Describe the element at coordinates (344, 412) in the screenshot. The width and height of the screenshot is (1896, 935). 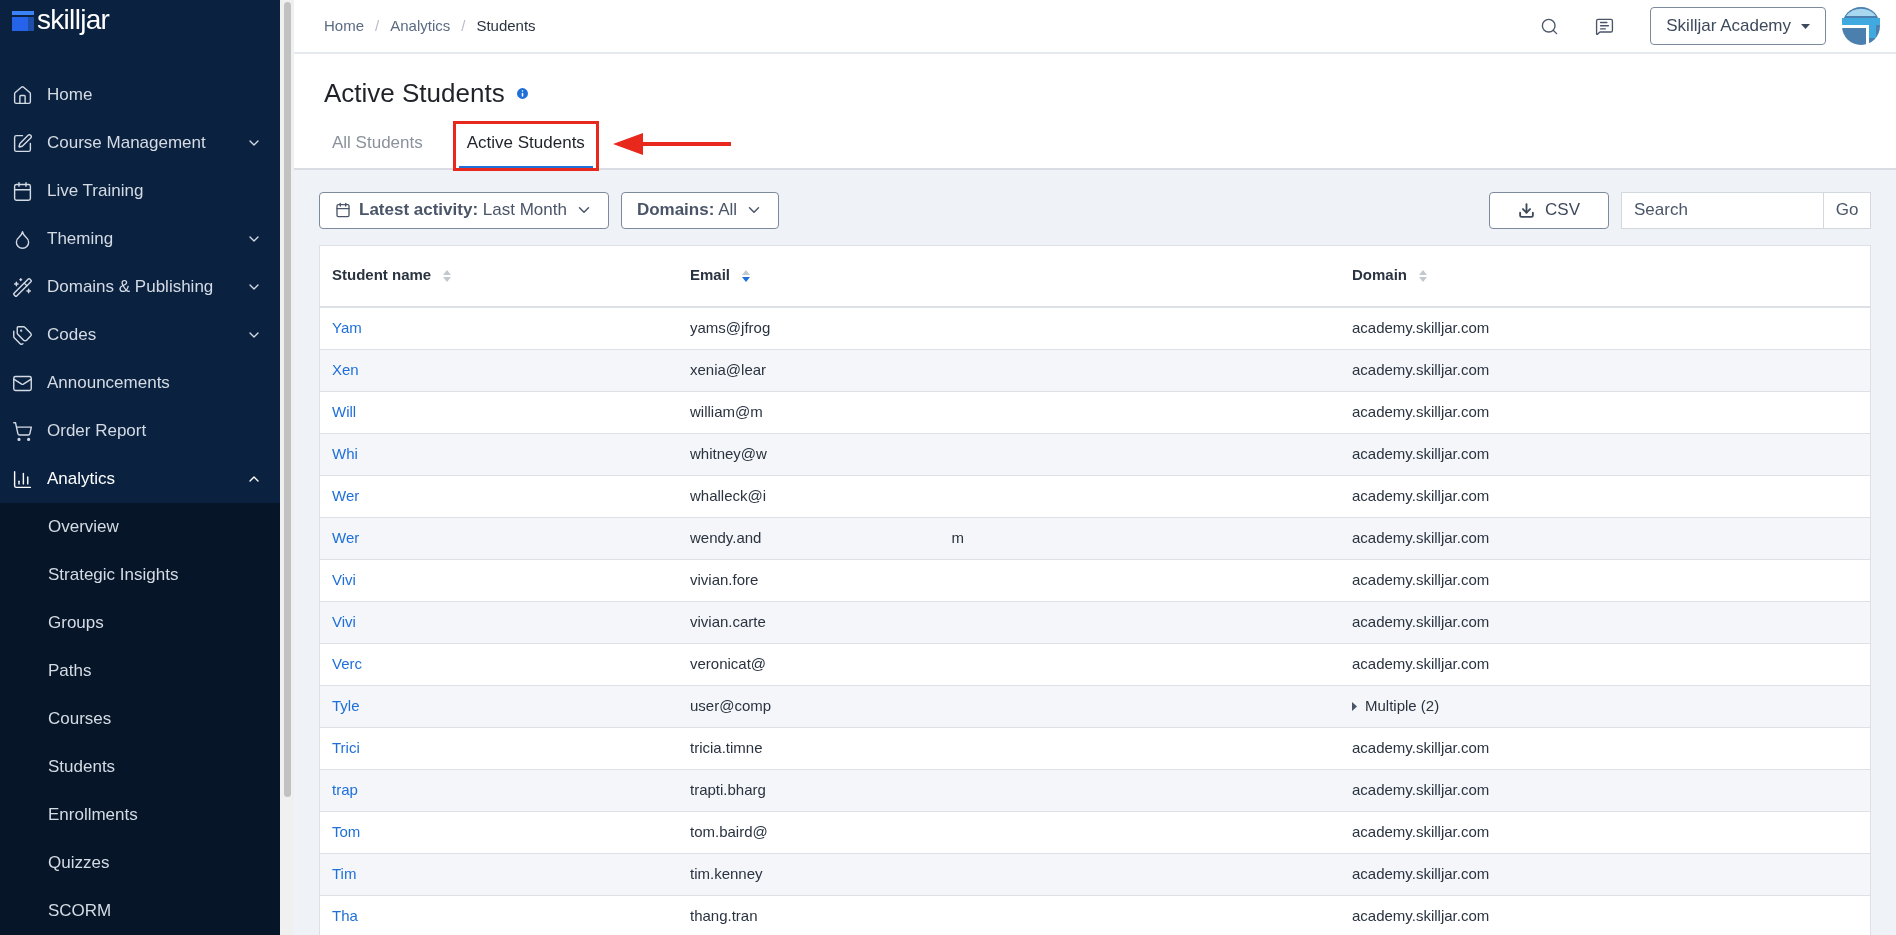
I see `student-name-link: Will` at that location.